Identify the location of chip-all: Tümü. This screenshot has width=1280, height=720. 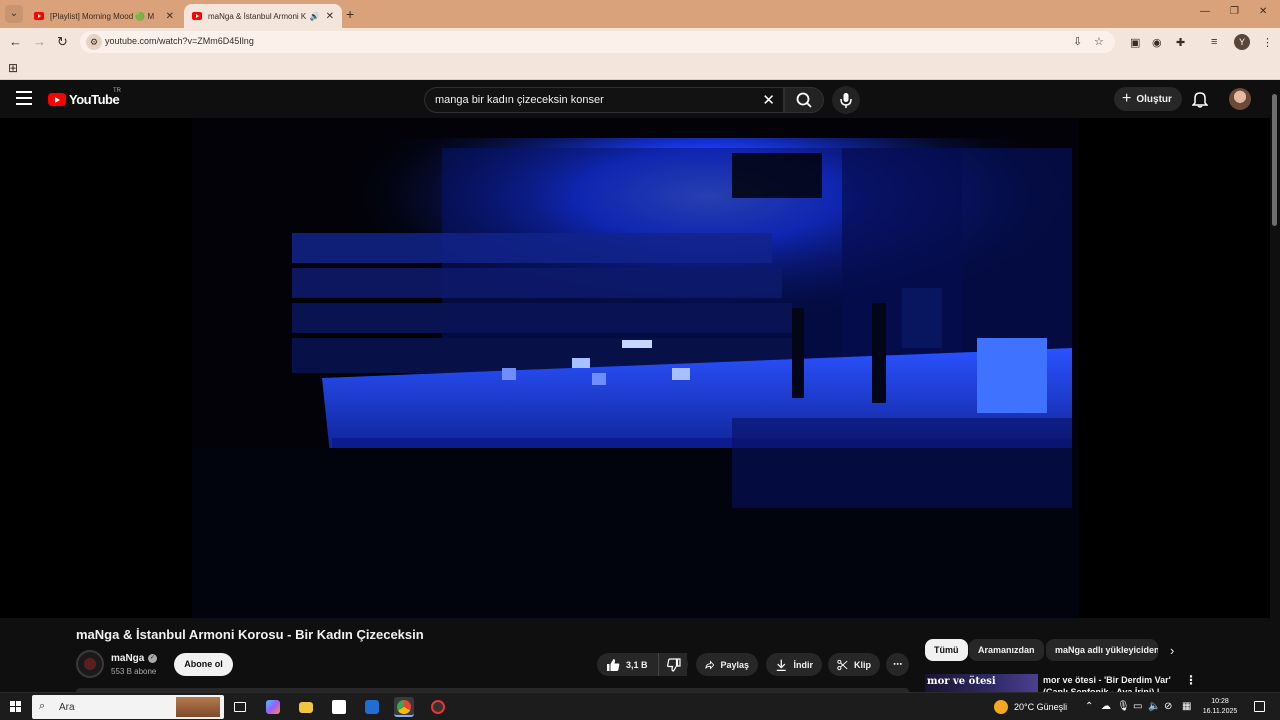
(946, 650).